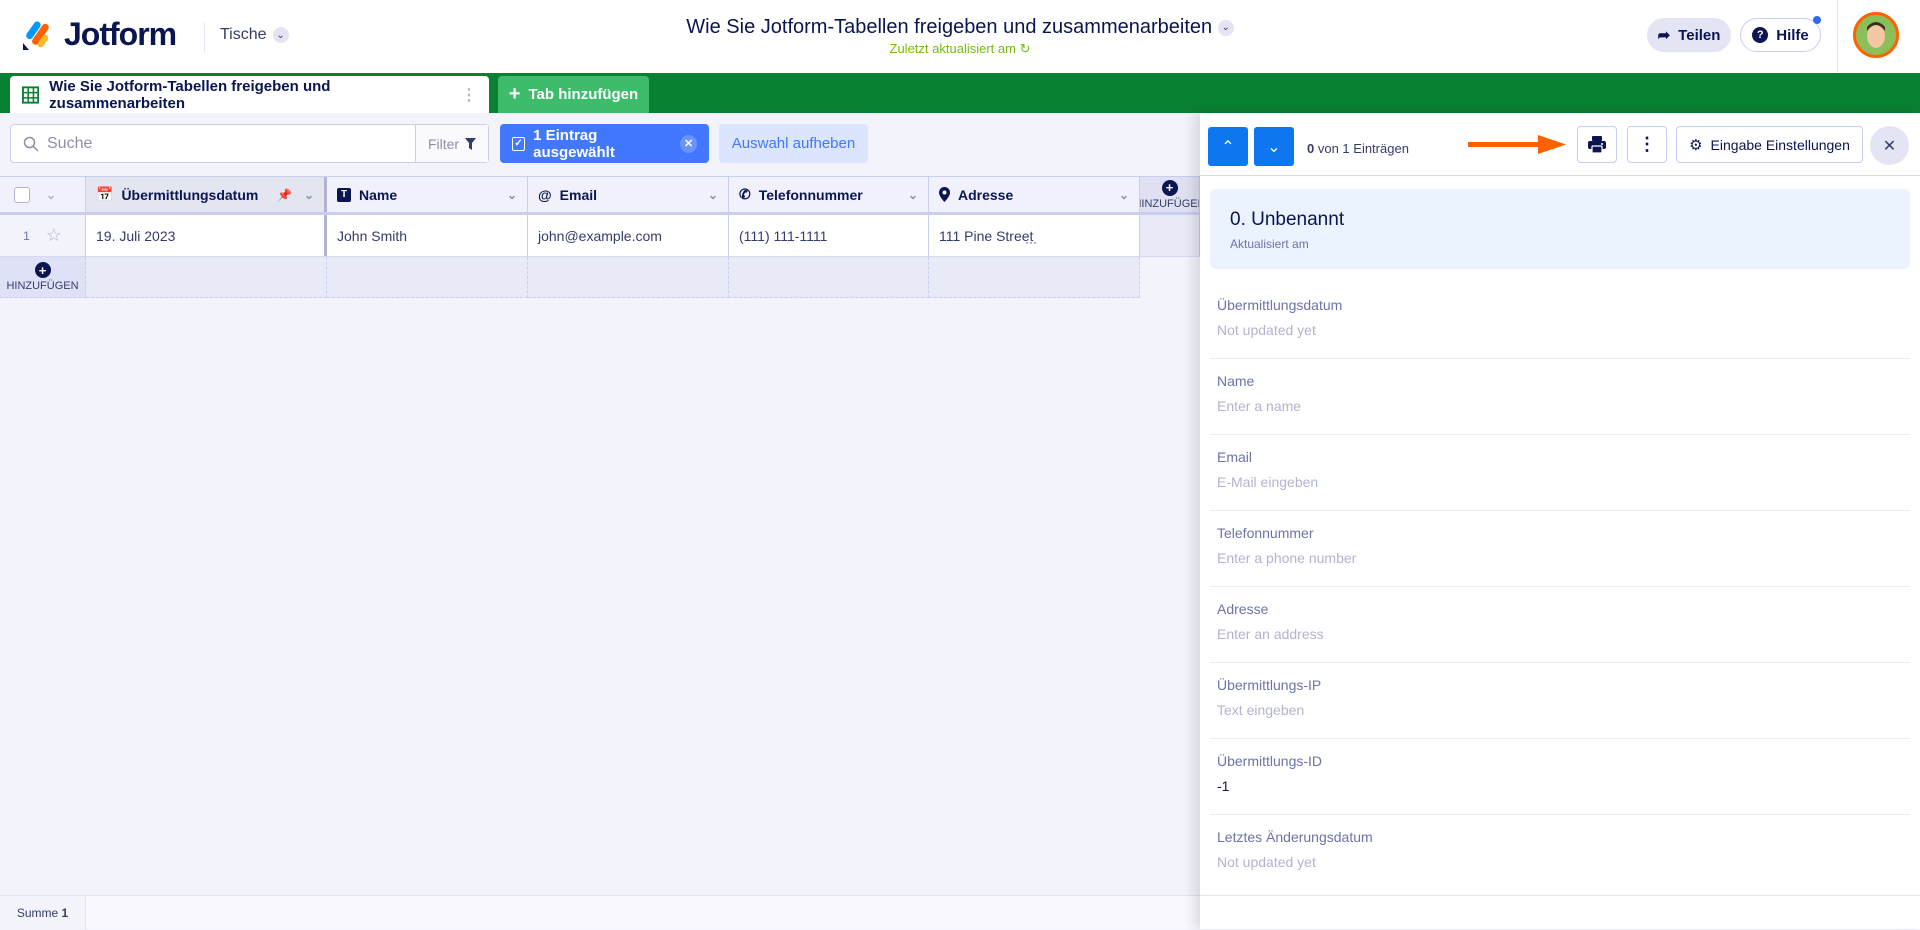 Image resolution: width=1920 pixels, height=930 pixels. I want to click on more-options-button: ⋮, so click(1647, 144).